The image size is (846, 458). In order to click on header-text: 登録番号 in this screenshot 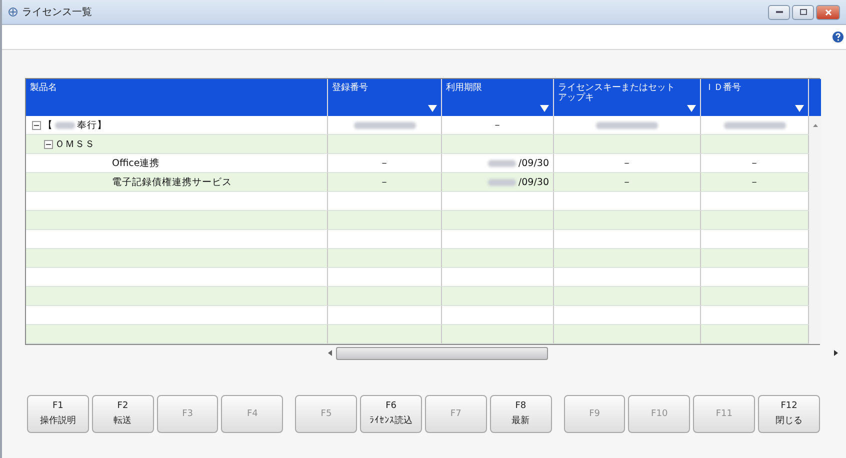, I will do `click(350, 88)`.